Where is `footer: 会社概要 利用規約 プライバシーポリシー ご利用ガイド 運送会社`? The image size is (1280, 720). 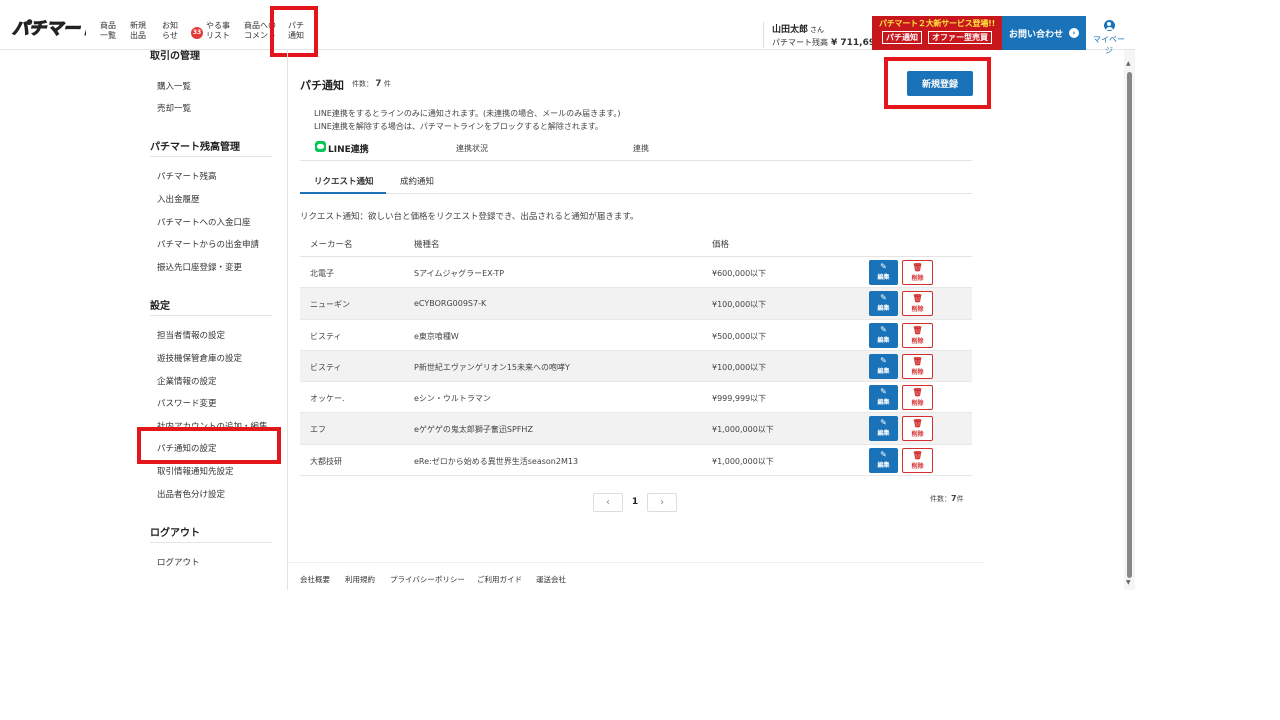 footer: 会社概要 利用規約 プライバシーポリシー ご利用ガイド 運送会社 is located at coordinates (636, 576).